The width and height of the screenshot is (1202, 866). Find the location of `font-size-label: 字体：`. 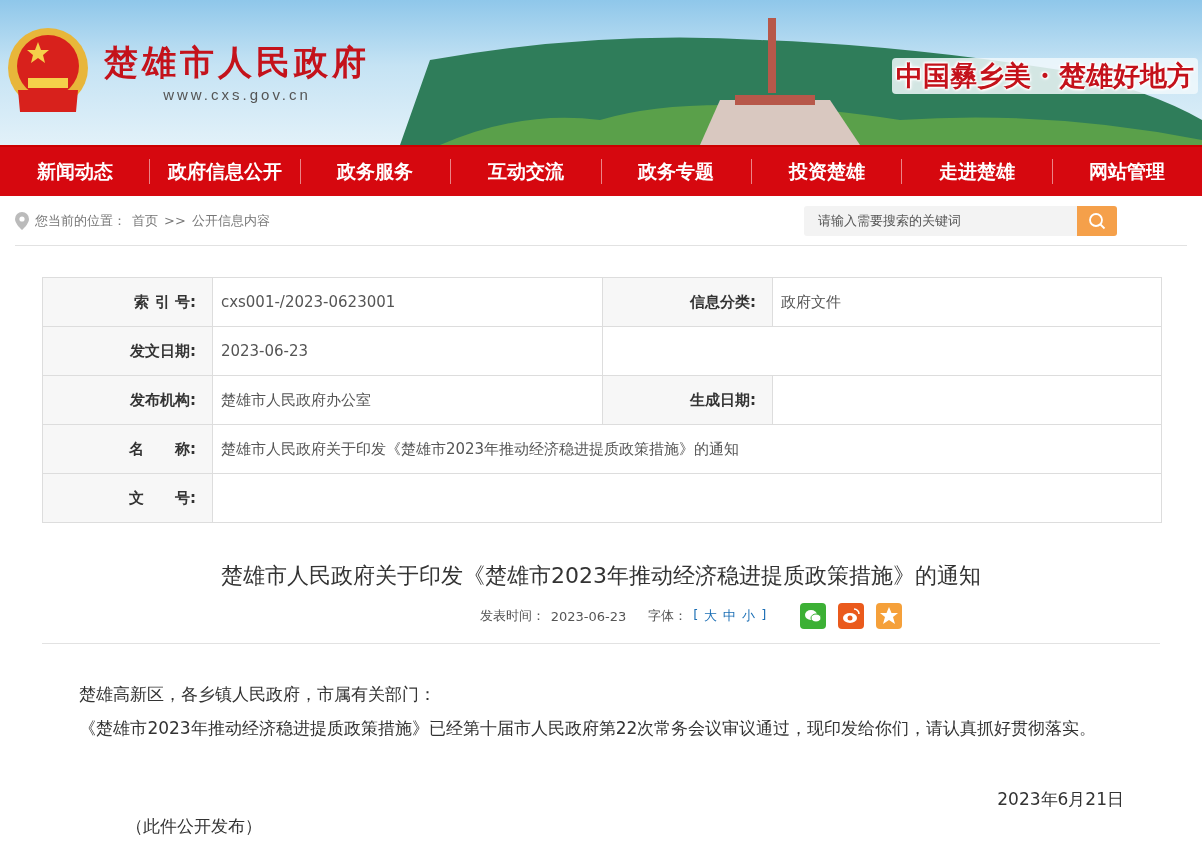

font-size-label: 字体： is located at coordinates (668, 616).